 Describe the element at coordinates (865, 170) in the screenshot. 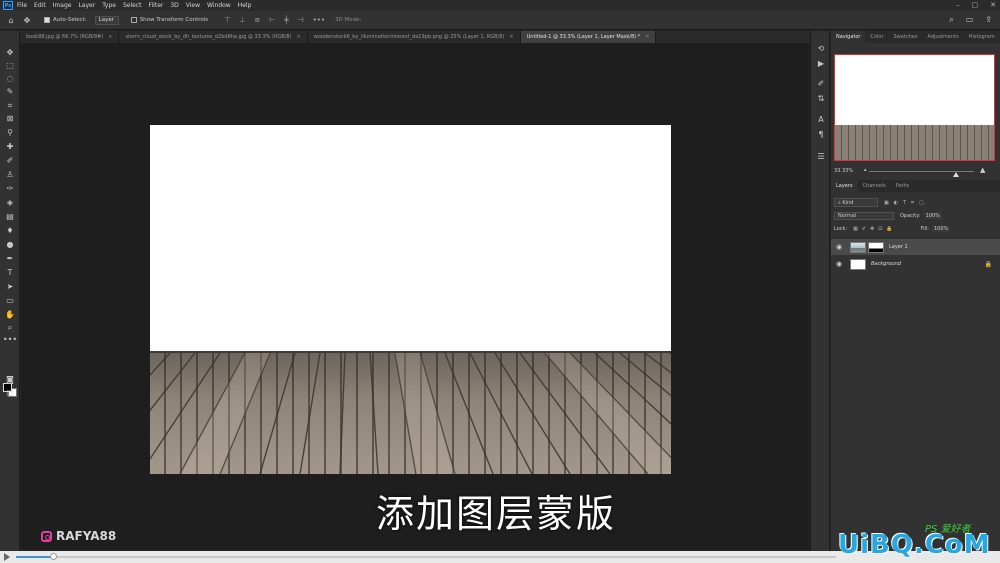

I see `zoom-out-icon: ▴` at that location.